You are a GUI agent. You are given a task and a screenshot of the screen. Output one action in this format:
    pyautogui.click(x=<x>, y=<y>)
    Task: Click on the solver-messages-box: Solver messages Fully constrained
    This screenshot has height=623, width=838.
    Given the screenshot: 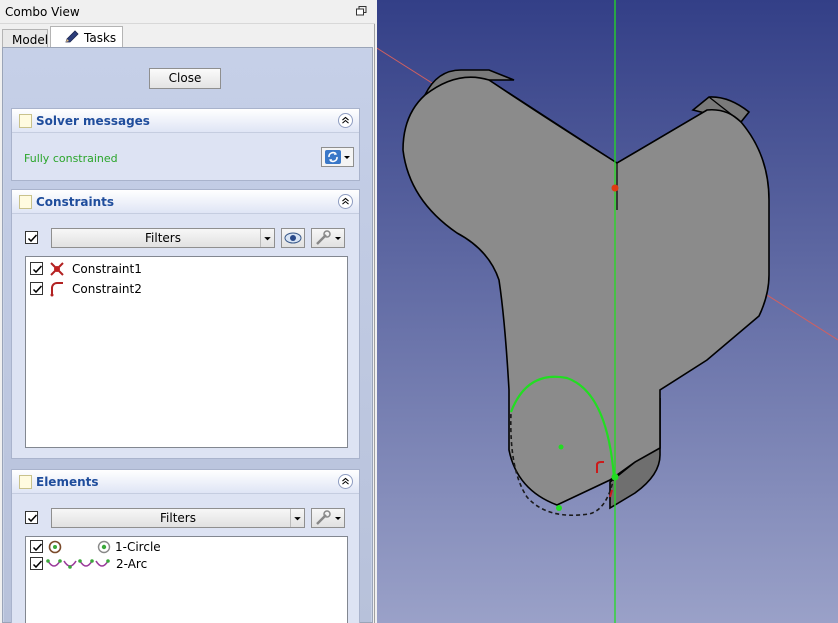 What is the action you would take?
    pyautogui.click(x=185, y=144)
    